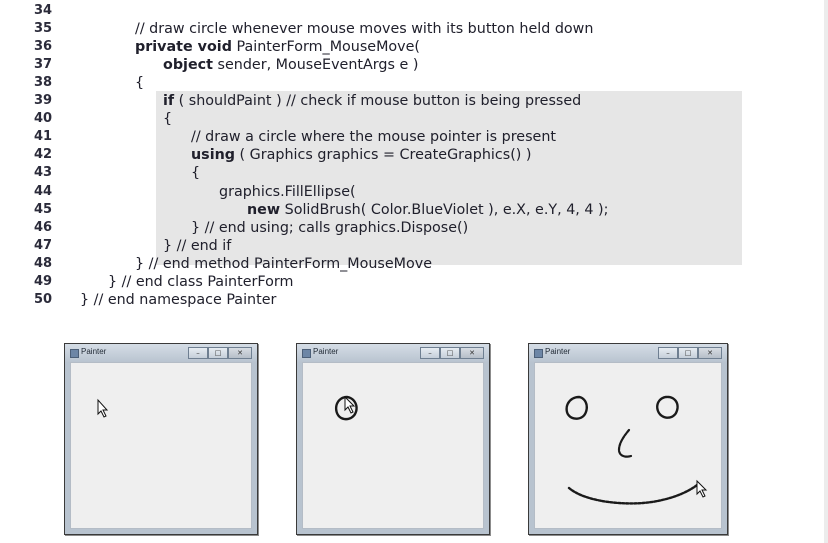 The image size is (828, 543). What do you see at coordinates (414, 11) in the screenshot?
I see `code-line: 34` at bounding box center [414, 11].